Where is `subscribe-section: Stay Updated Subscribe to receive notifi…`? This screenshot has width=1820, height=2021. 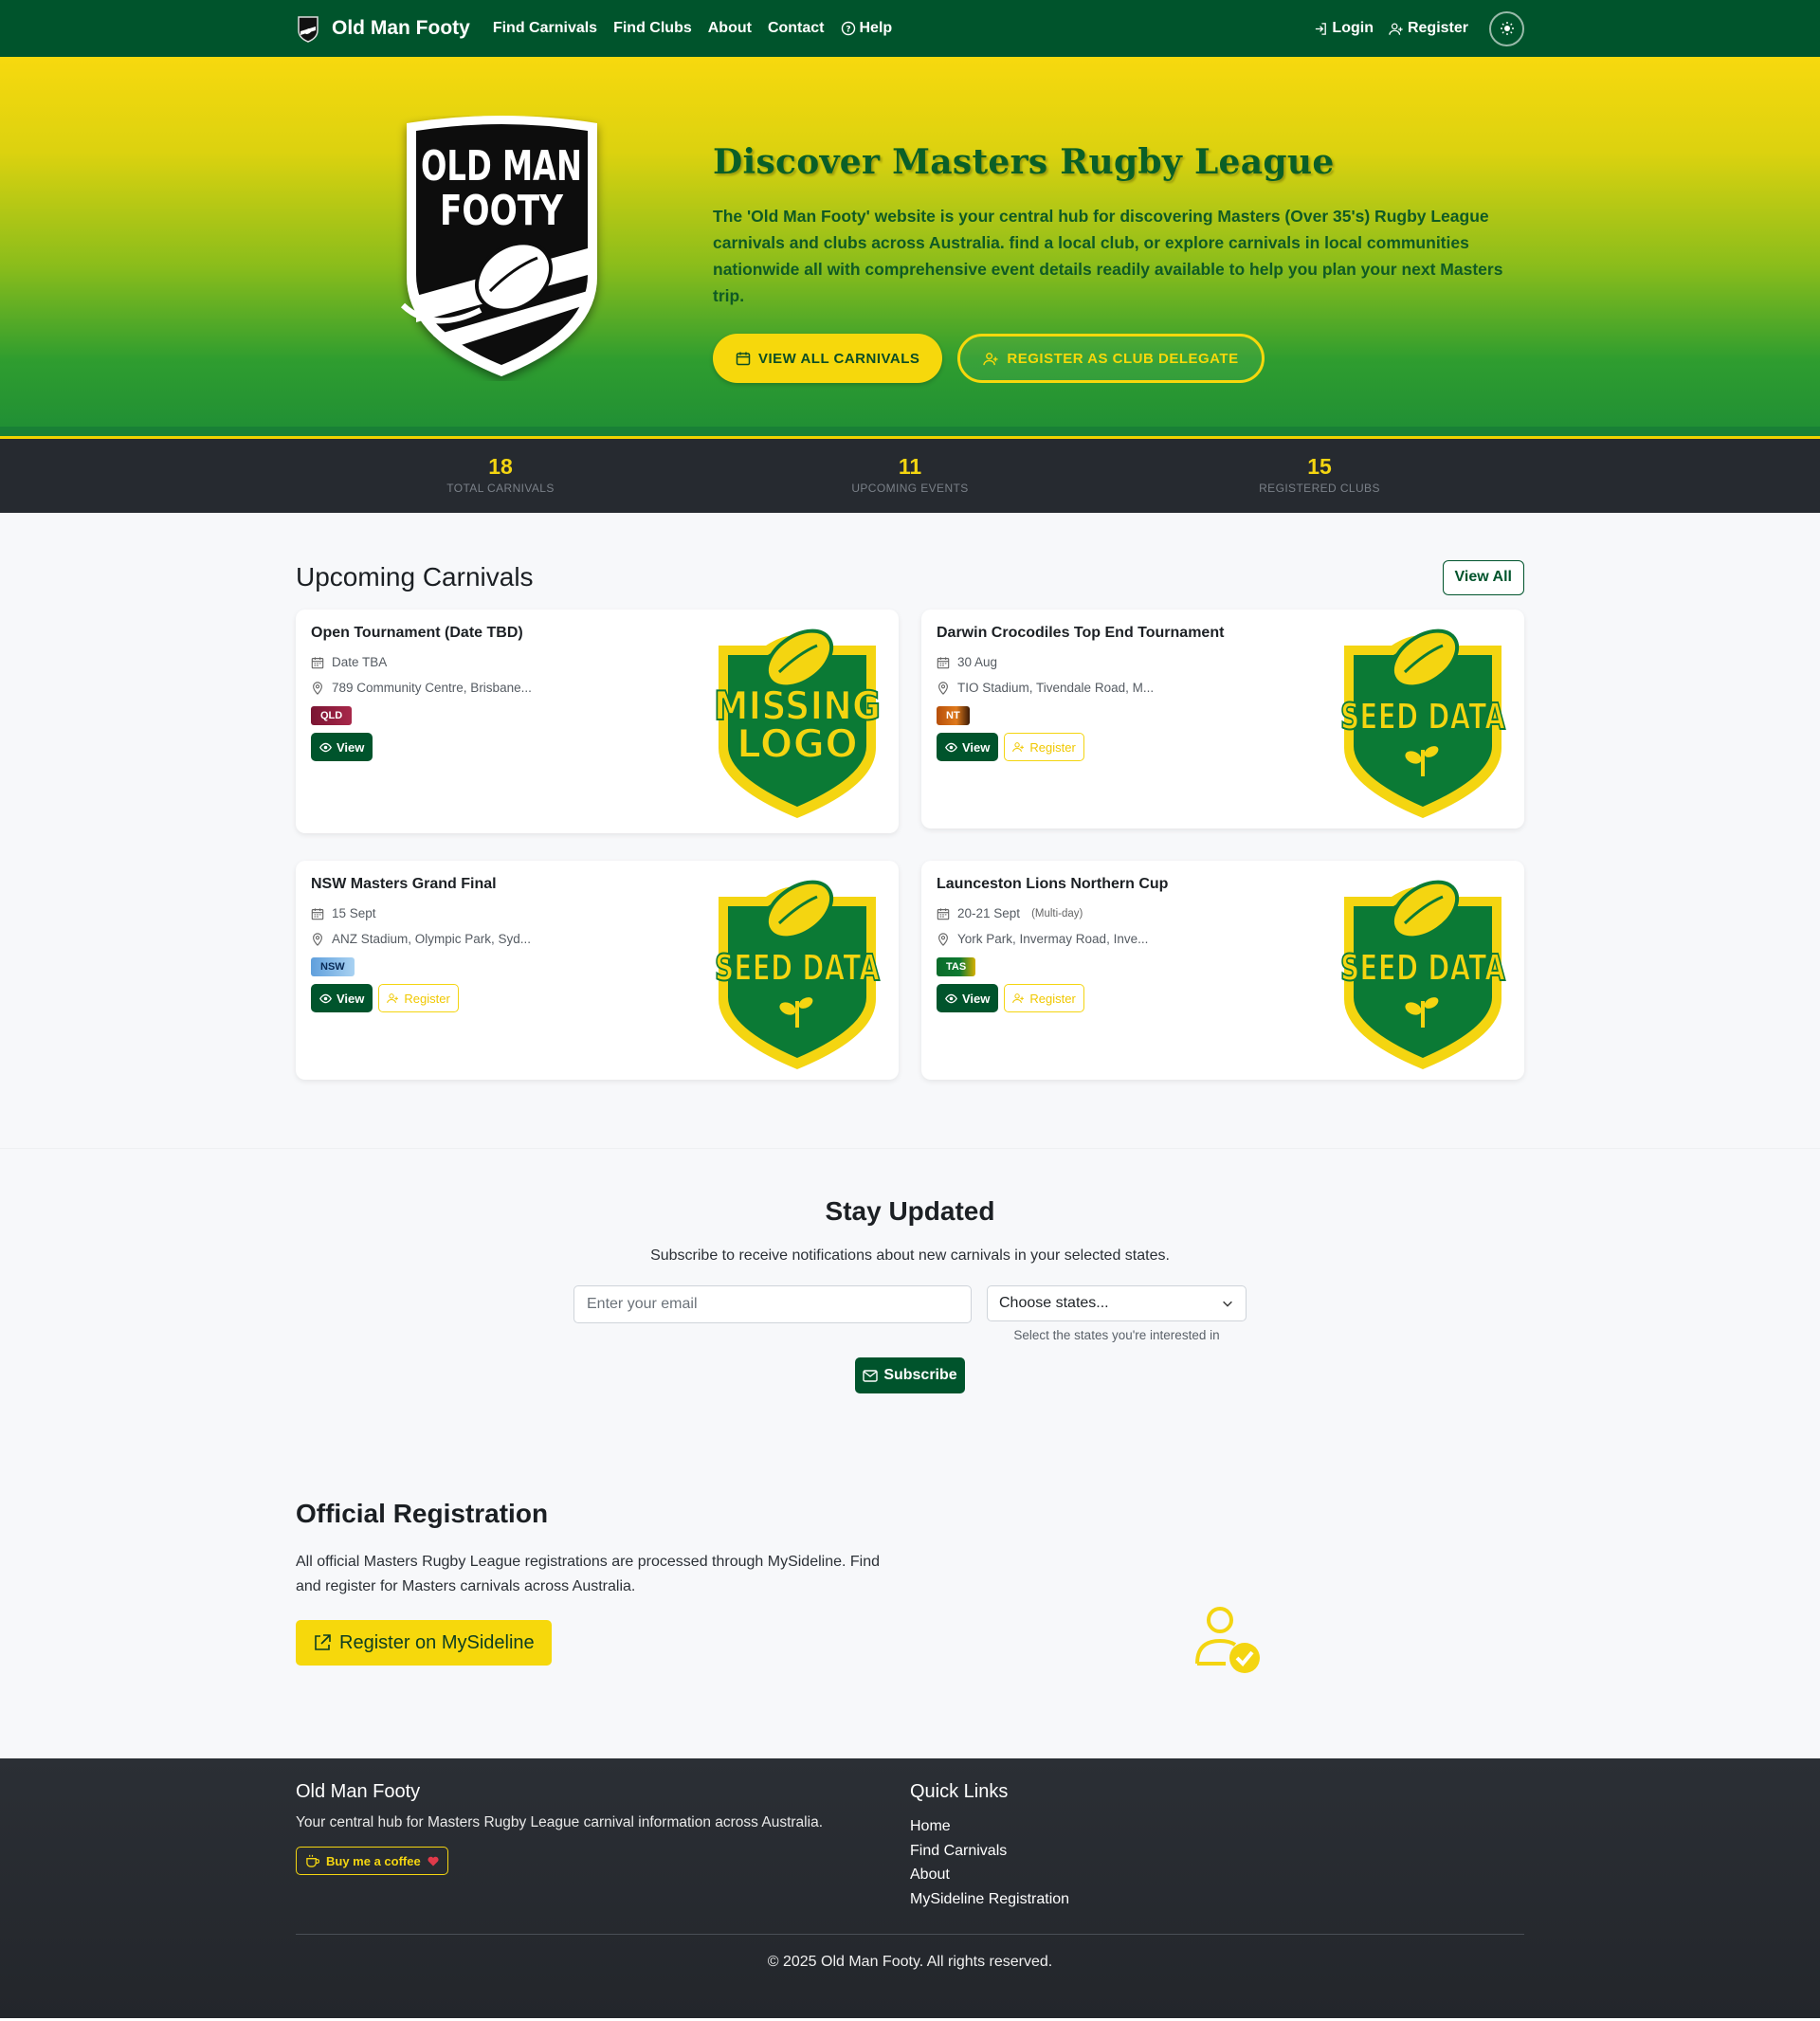 subscribe-section: Stay Updated Subscribe to receive notifi… is located at coordinates (910, 1299).